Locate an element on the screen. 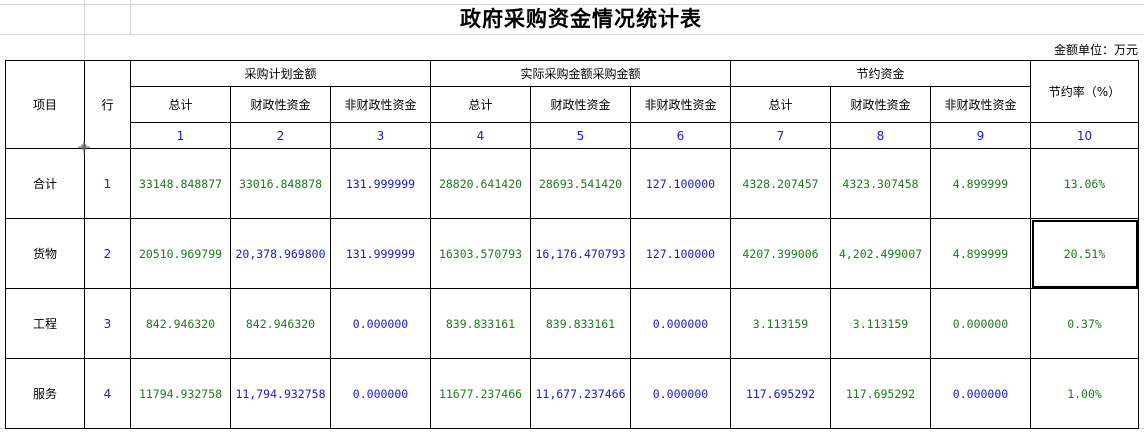  report-title: 政府采购资金情况统计表 is located at coordinates (581, 18).